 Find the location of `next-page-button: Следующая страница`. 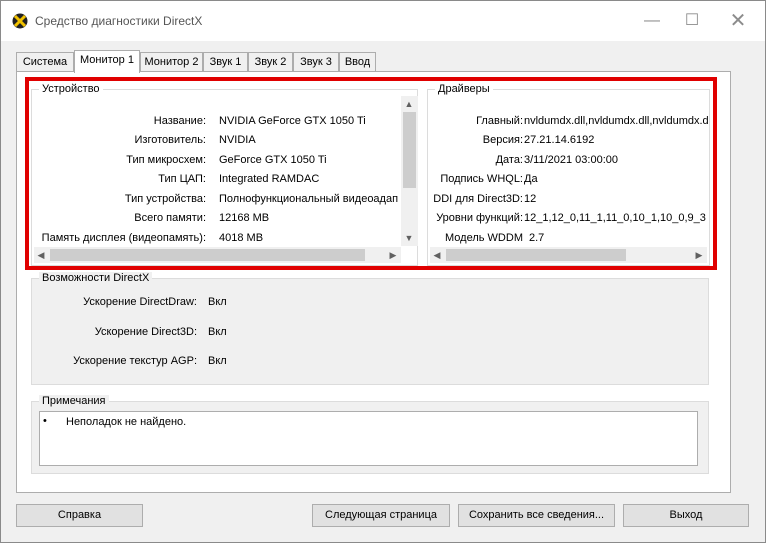

next-page-button: Следующая страница is located at coordinates (381, 515).